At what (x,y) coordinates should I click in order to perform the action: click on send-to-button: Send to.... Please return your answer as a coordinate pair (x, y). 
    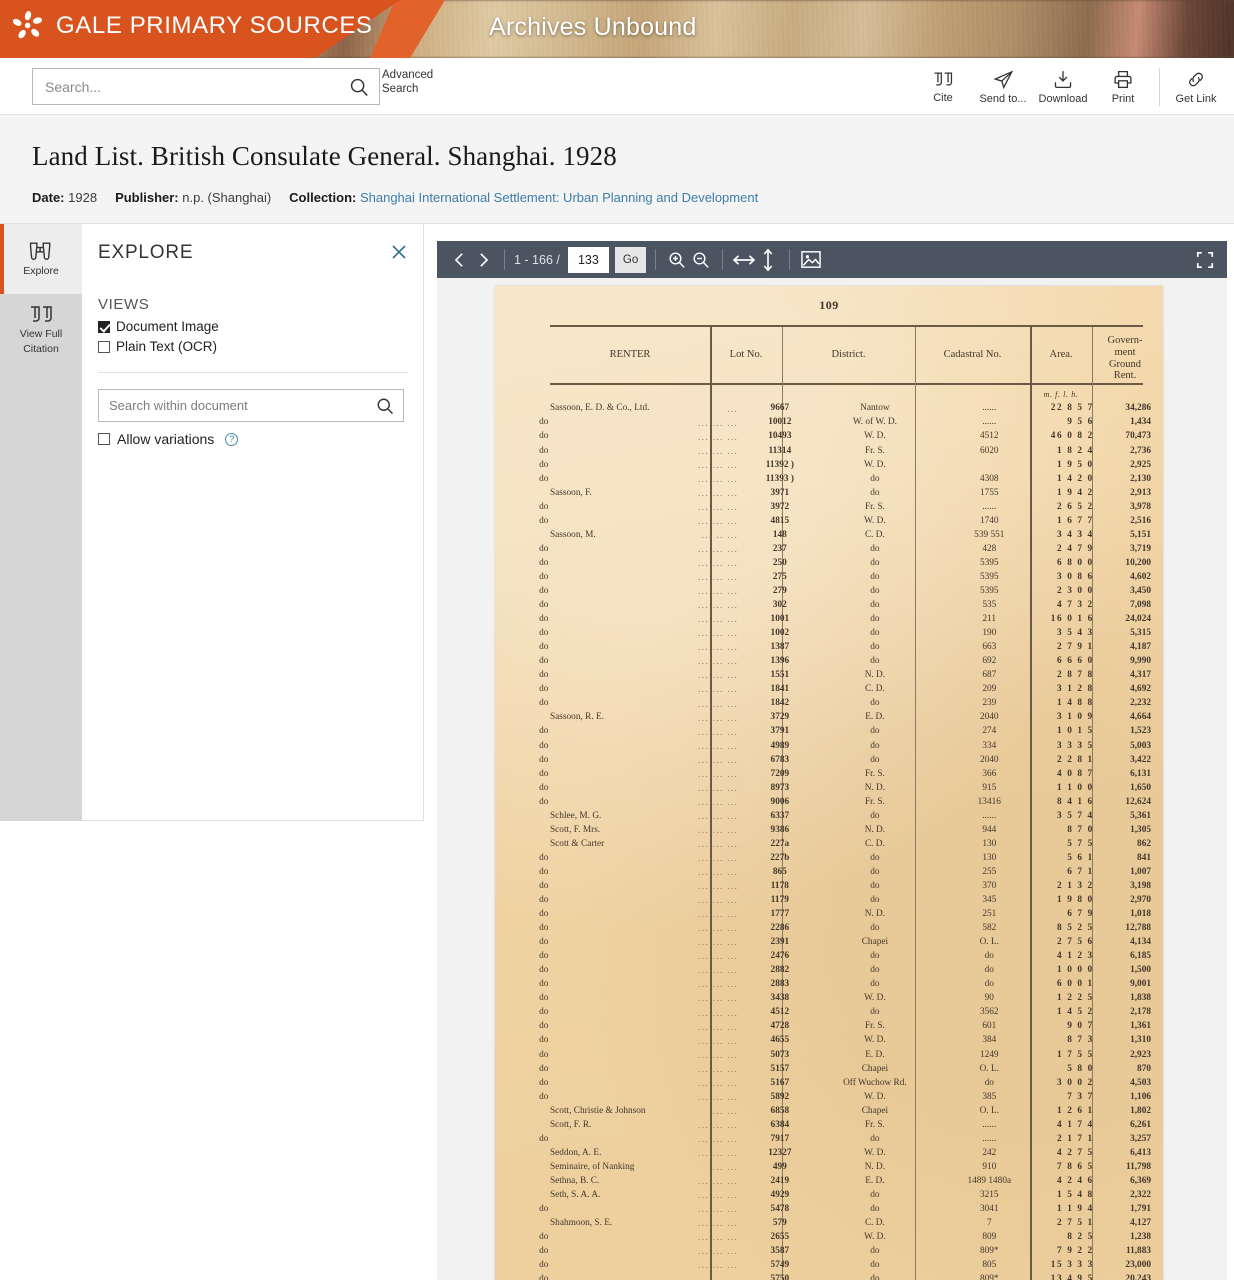
    Looking at the image, I should click on (1003, 87).